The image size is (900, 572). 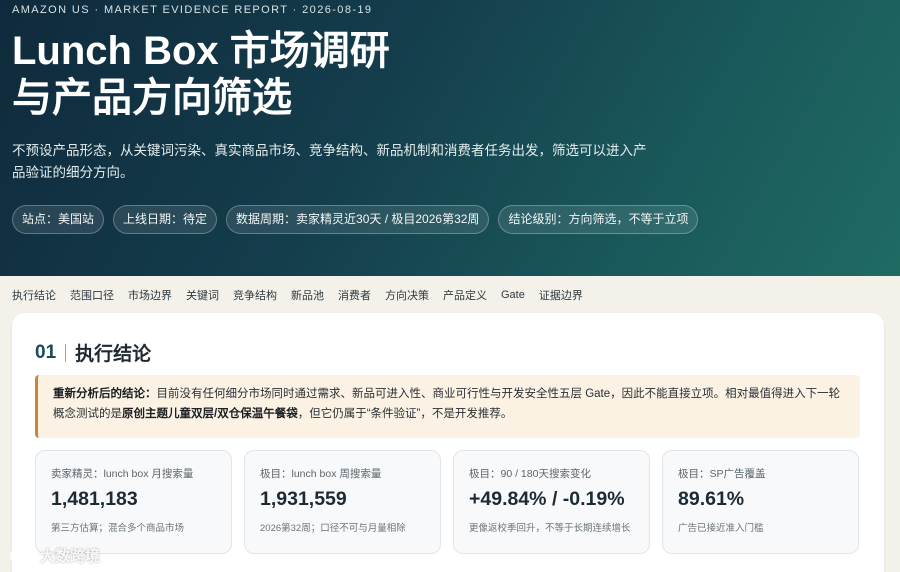 I want to click on section-heading: 01 执行结论, so click(x=93, y=352).